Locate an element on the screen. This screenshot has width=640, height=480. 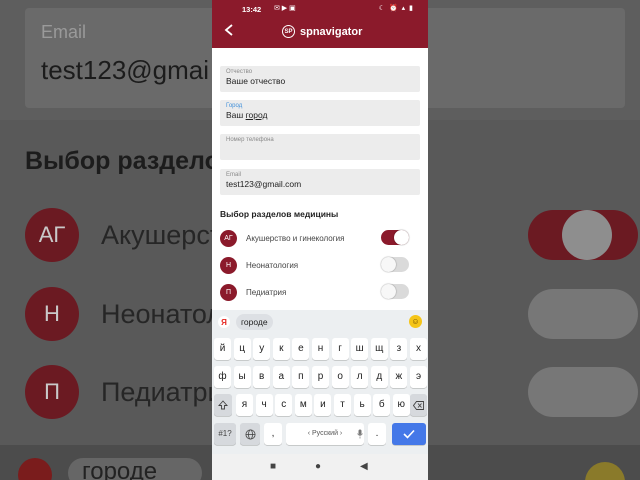
key: ю is located at coordinates (401, 405).